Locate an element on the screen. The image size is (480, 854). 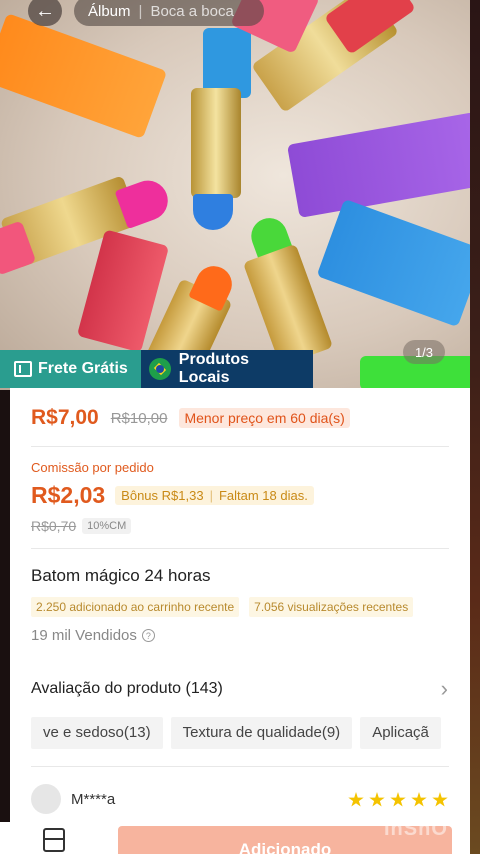
original-price: R$10,00 is located at coordinates (139, 418).